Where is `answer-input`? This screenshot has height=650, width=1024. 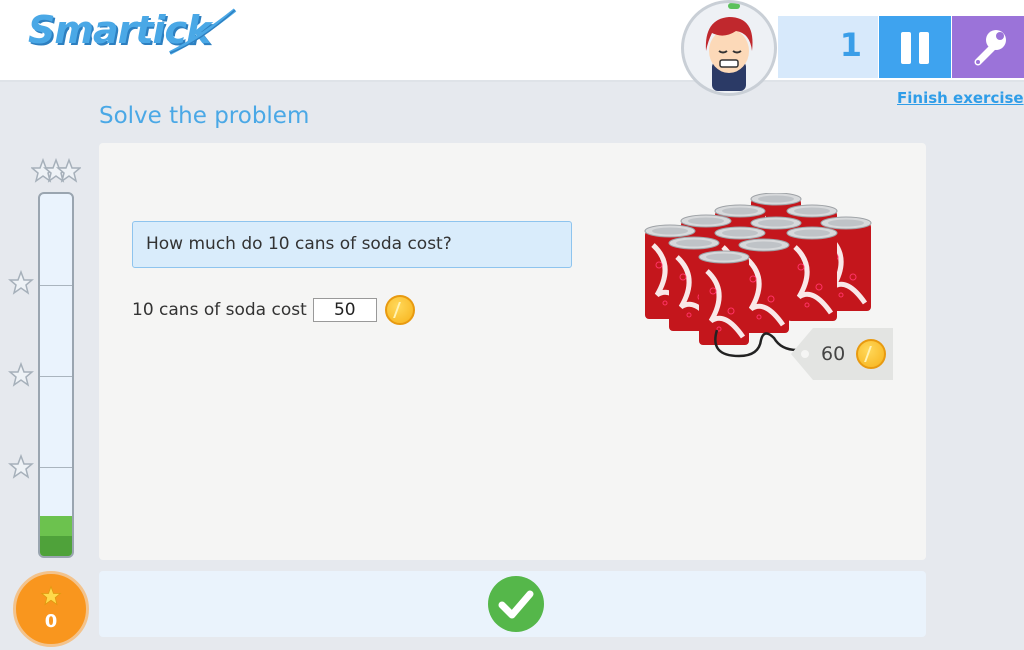
answer-input is located at coordinates (344, 310).